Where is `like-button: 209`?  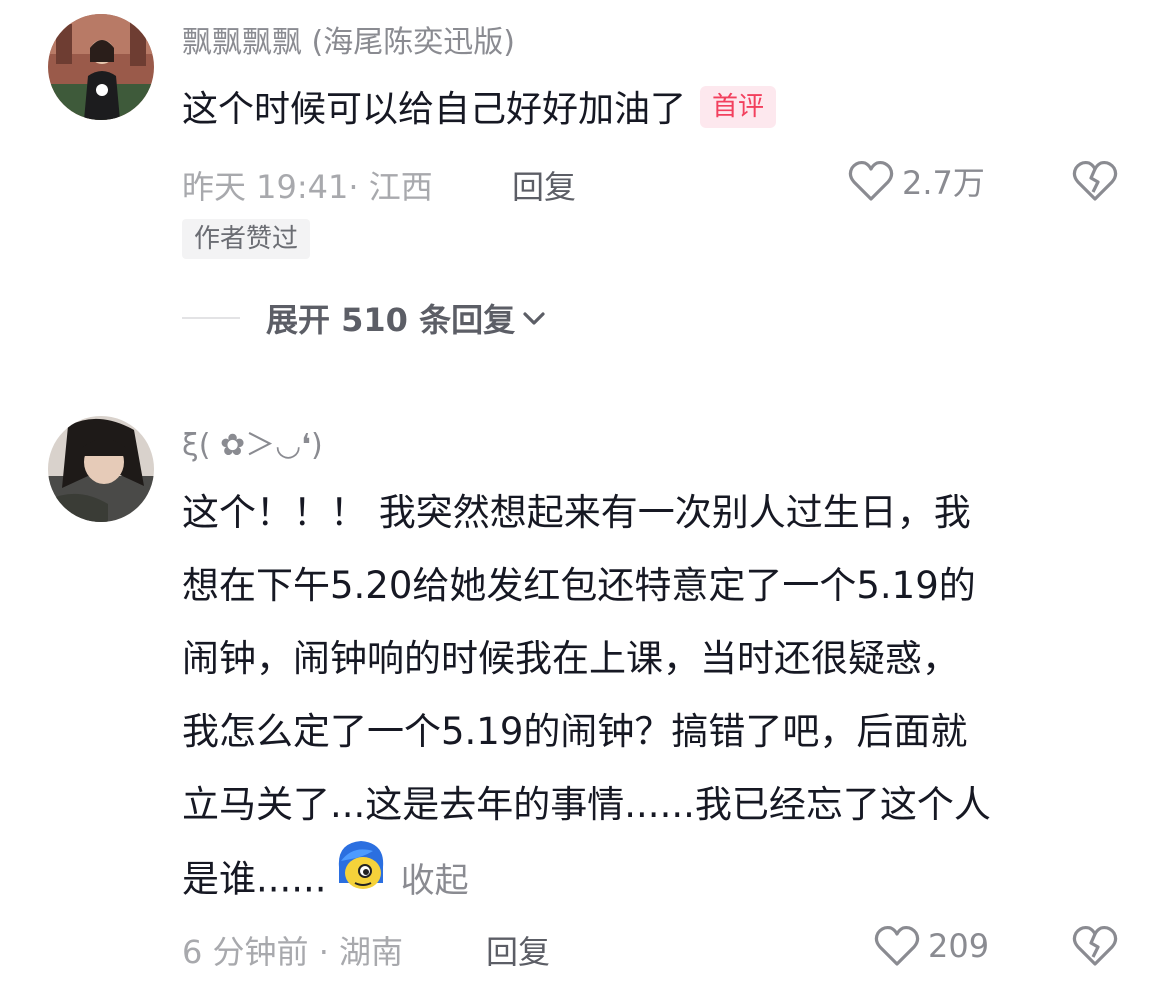
like-button: 209 is located at coordinates (931, 946).